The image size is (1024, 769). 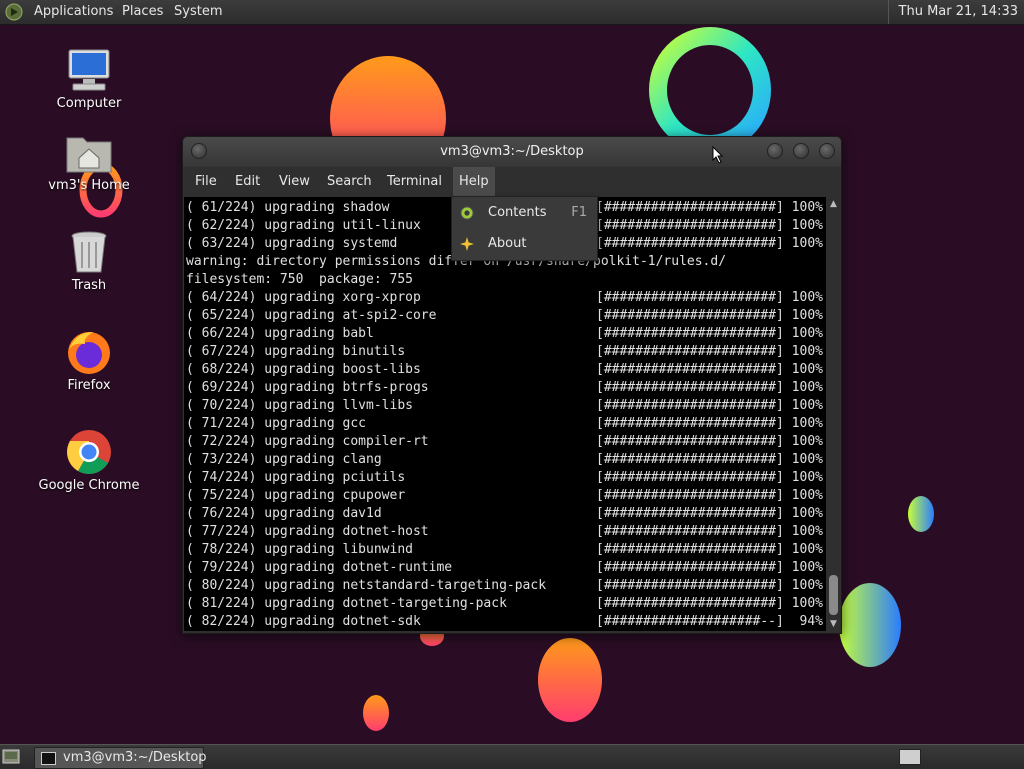 I want to click on desktop-icon-home: vm3's Home, so click(x=89, y=163).